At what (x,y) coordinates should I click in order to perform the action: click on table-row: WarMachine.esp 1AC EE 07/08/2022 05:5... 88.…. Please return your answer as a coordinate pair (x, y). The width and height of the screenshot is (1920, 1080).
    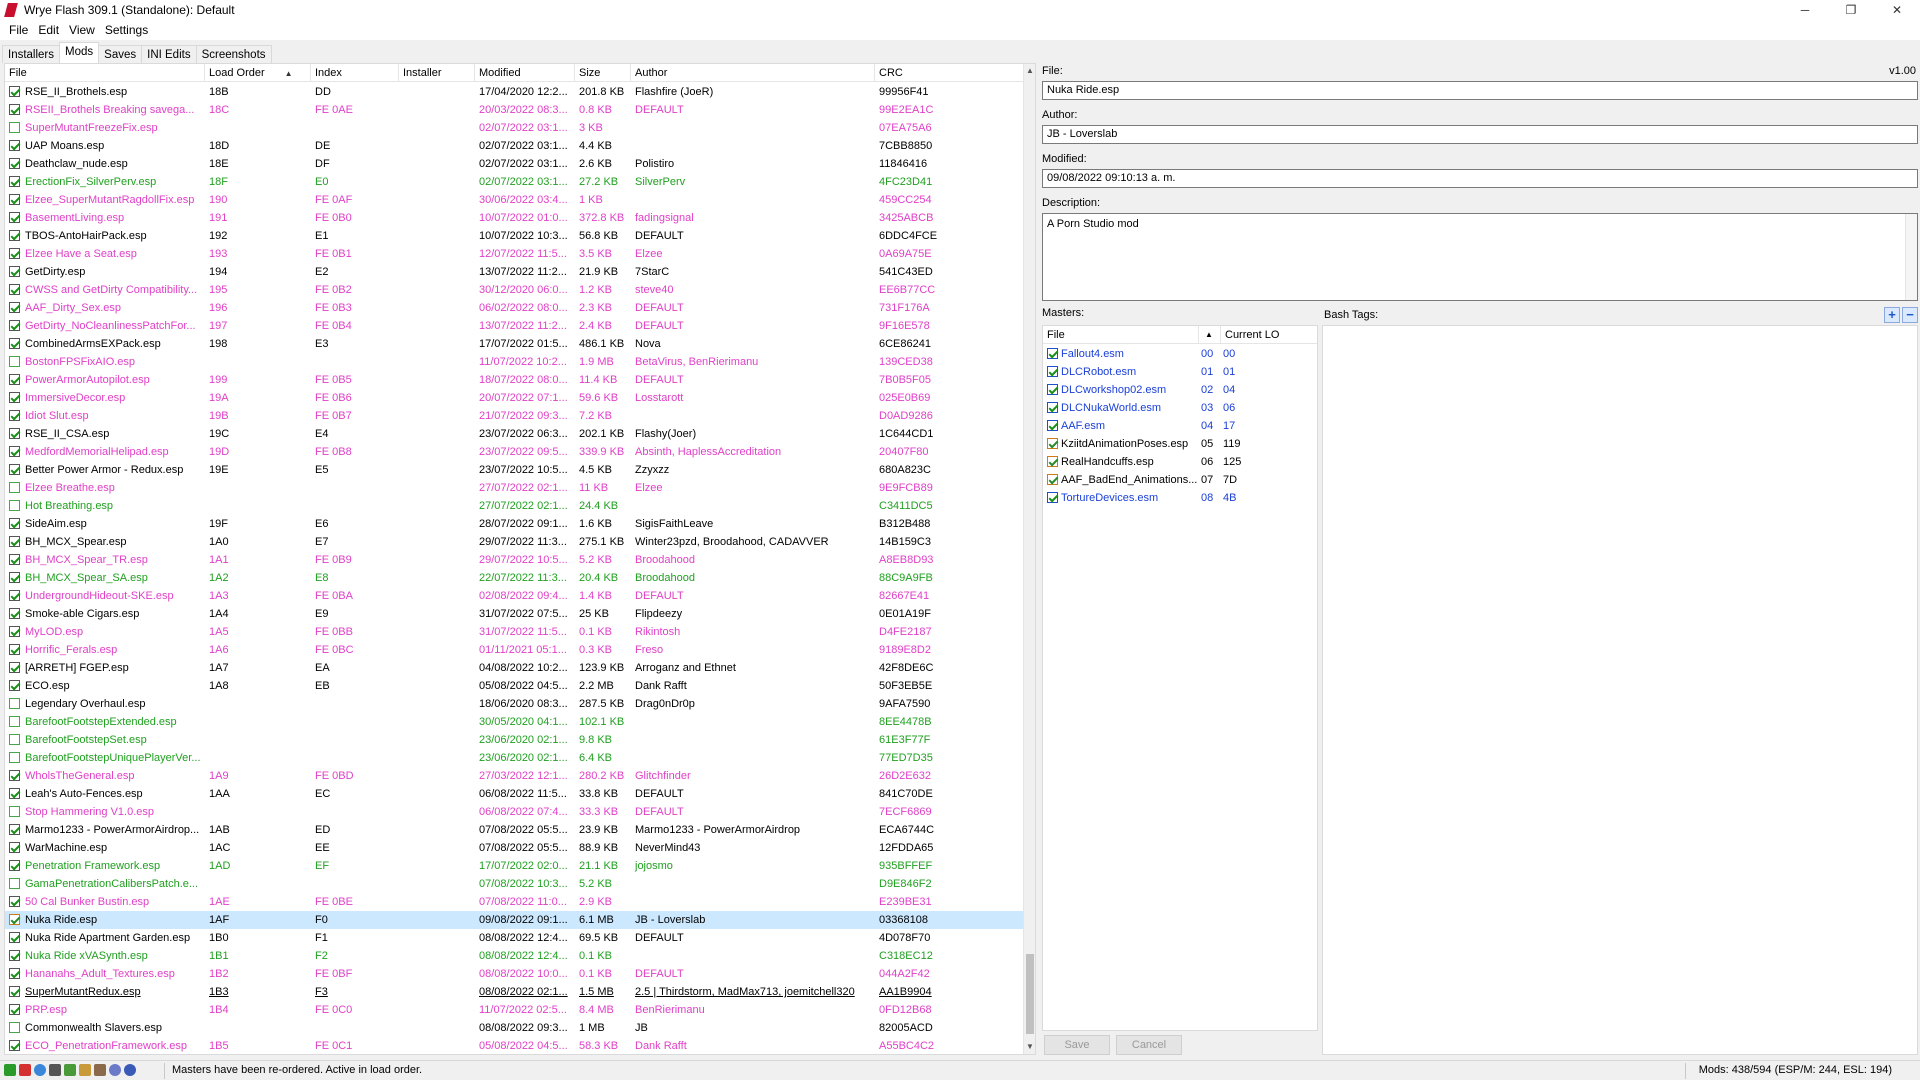
    Looking at the image, I should click on (515, 848).